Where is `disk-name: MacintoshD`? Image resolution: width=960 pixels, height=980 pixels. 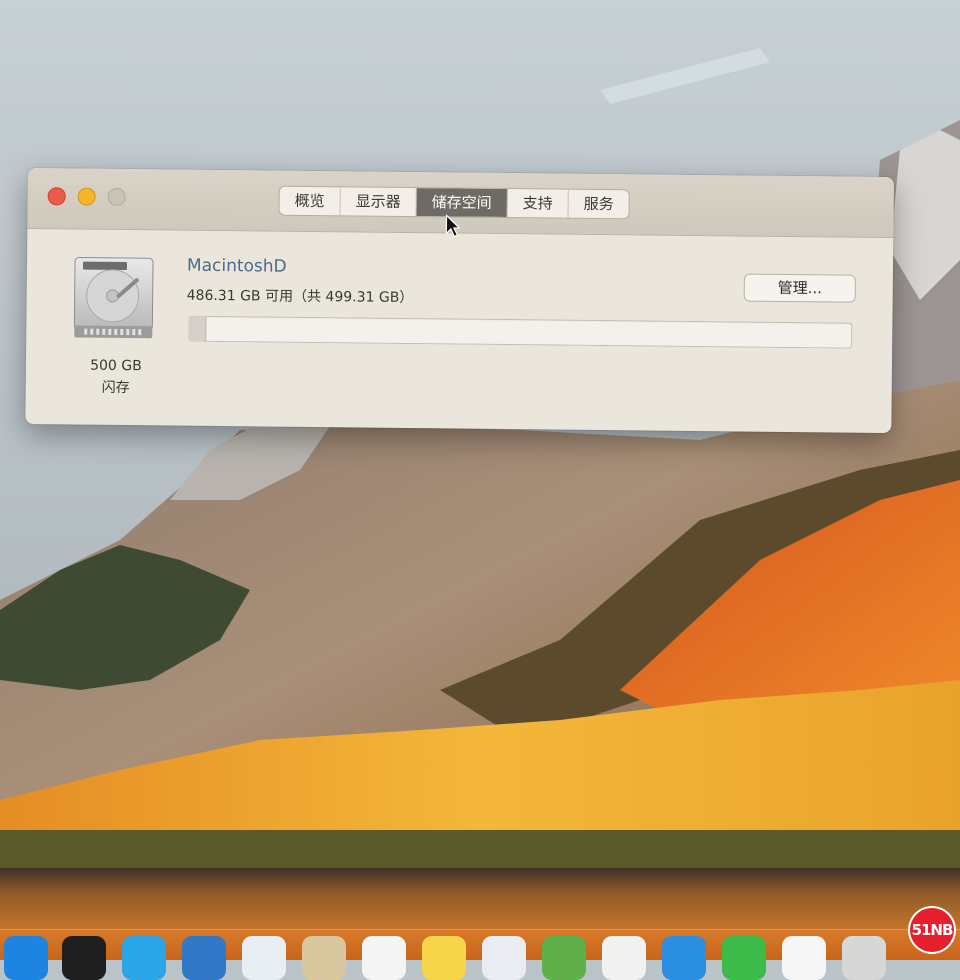
disk-name: MacintoshD is located at coordinates (236, 266).